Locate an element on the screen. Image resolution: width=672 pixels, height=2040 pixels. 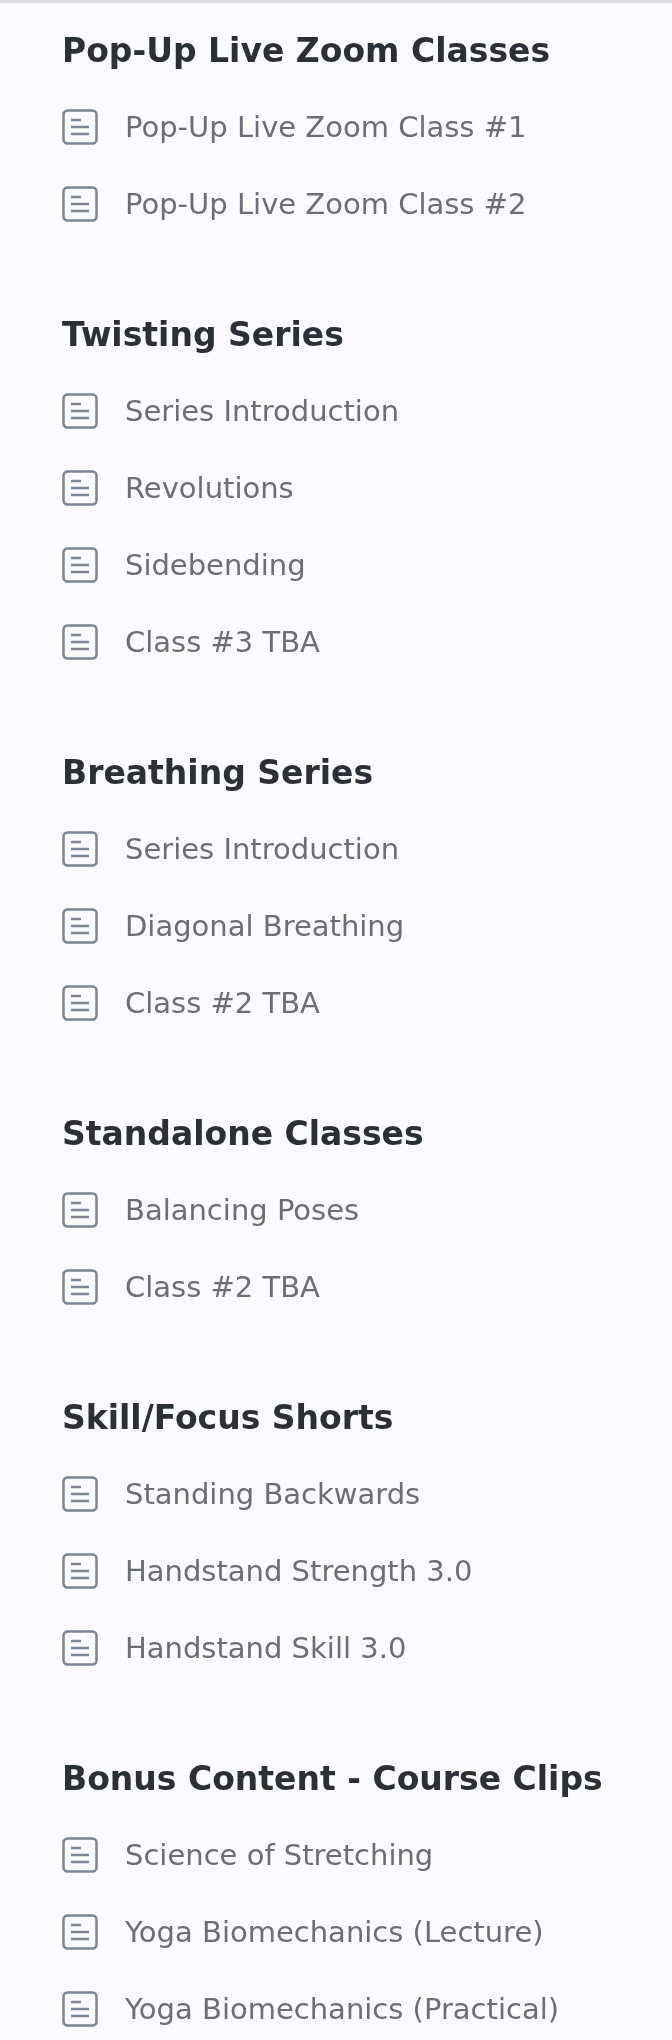
lesson-link: Pop-Up Live Zoom Class #2 is located at coordinates (294, 203).